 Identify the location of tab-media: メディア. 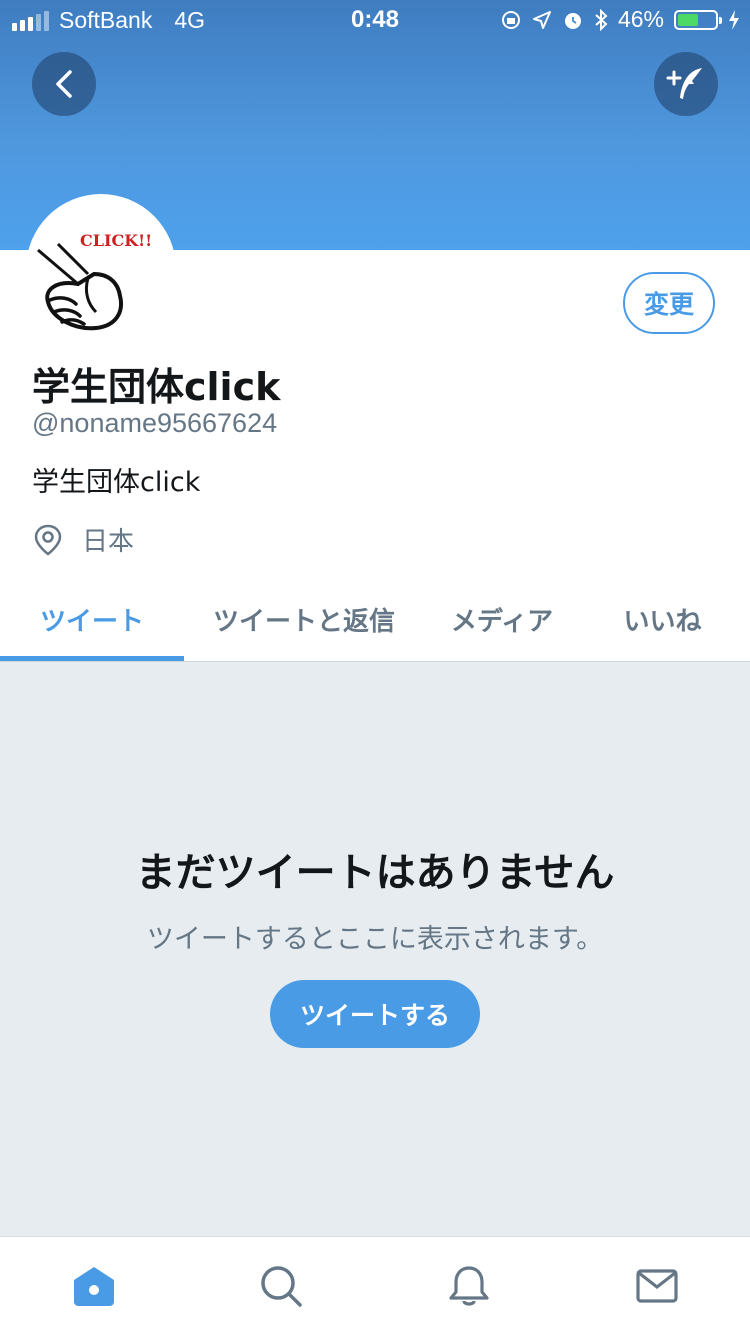
(502, 619).